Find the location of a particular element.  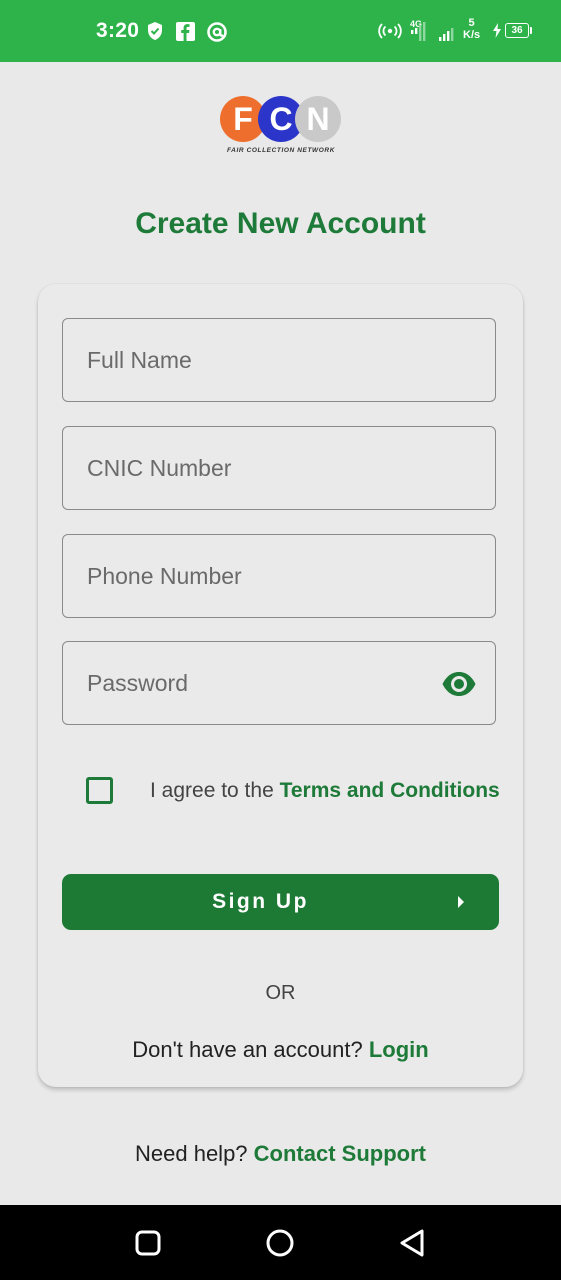

password-field is located at coordinates (279, 683).